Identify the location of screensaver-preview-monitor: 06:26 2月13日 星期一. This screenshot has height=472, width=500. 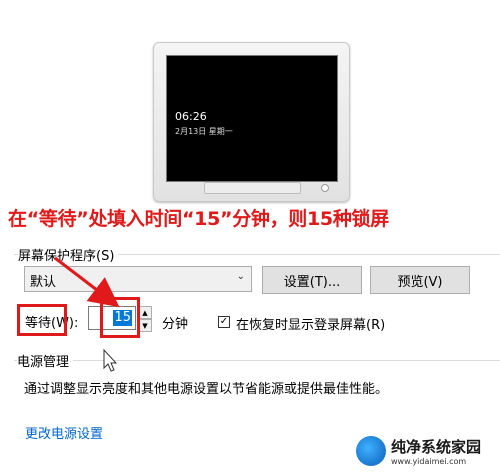
(251, 122).